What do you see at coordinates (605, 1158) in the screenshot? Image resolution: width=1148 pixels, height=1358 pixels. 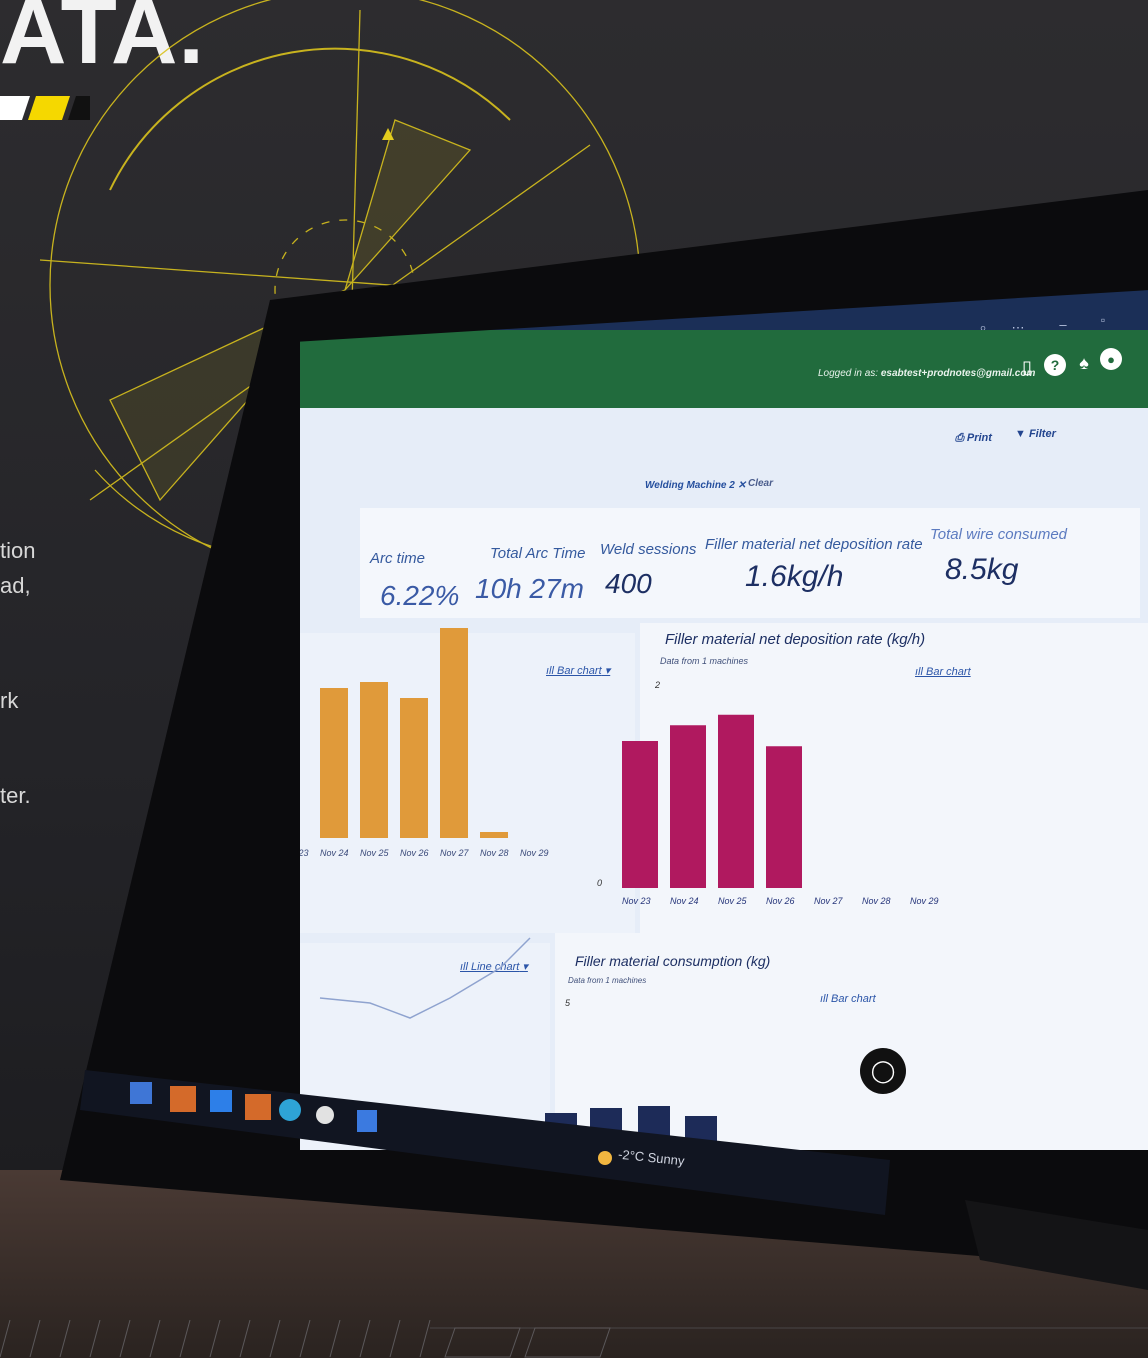 I see `weather-icon` at bounding box center [605, 1158].